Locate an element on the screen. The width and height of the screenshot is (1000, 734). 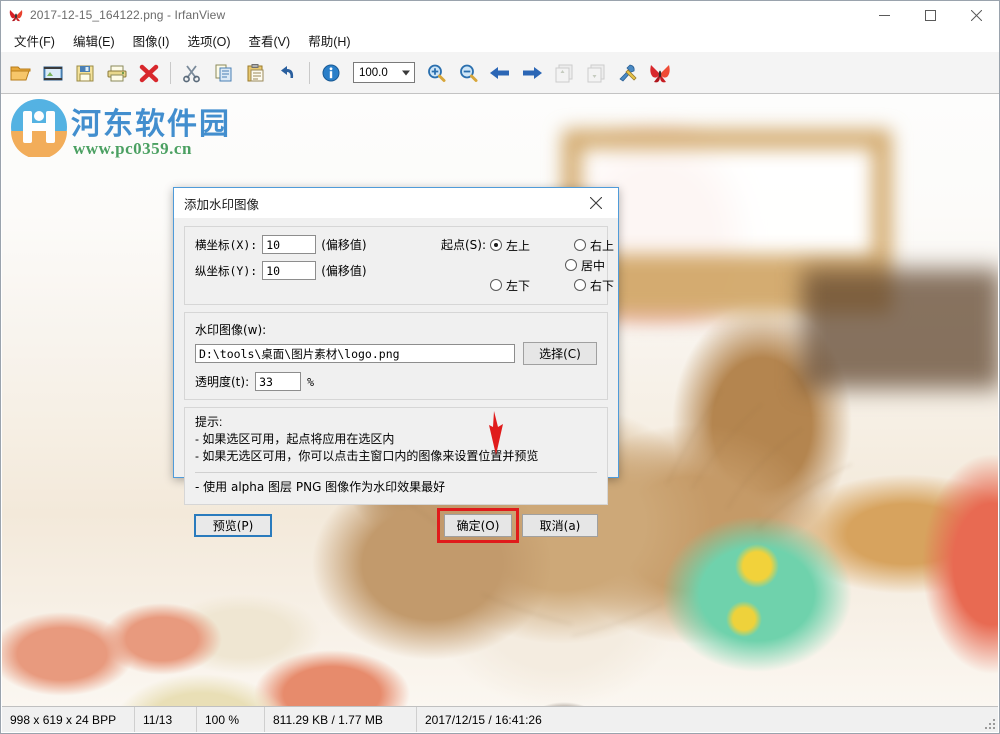
opacity-unit: % is located at coordinates (311, 381).